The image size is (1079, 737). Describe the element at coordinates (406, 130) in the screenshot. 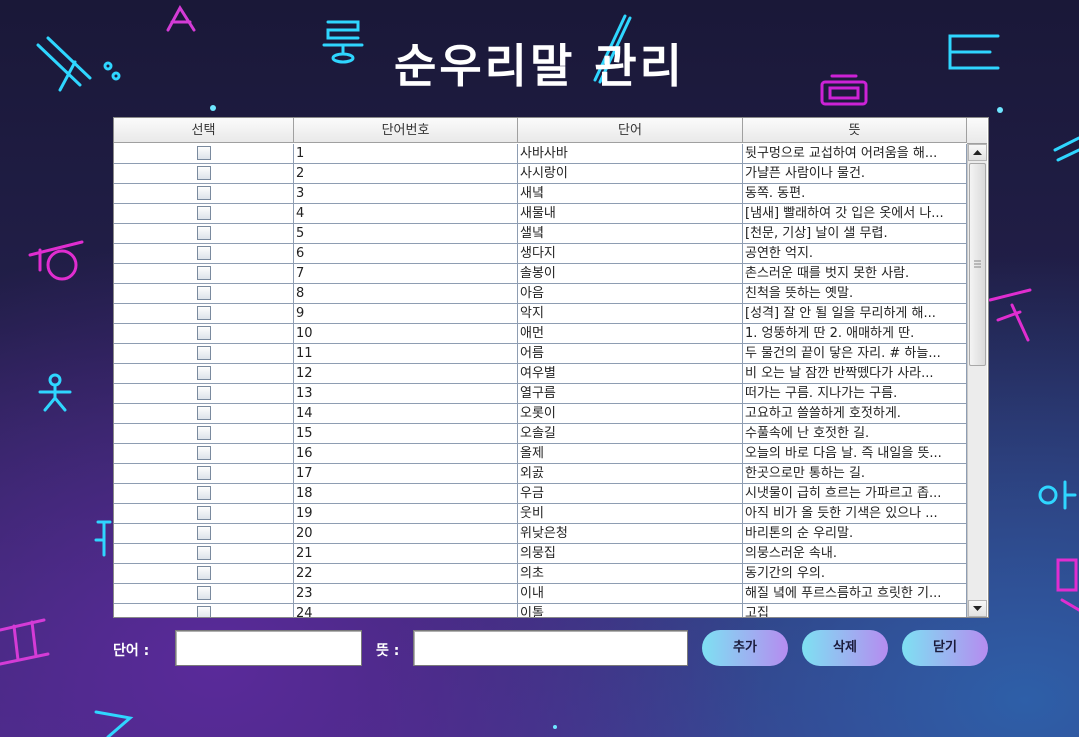

I see `header-word-number: 단어번호` at that location.